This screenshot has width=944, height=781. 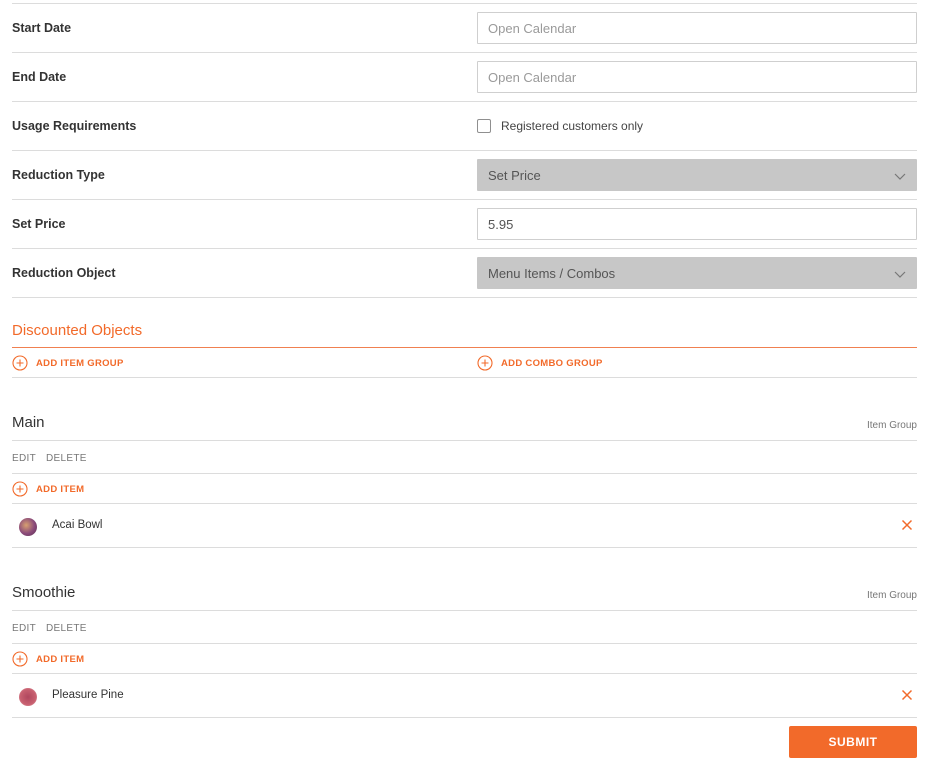 I want to click on list-item: Acai Bowl, so click(x=464, y=526).